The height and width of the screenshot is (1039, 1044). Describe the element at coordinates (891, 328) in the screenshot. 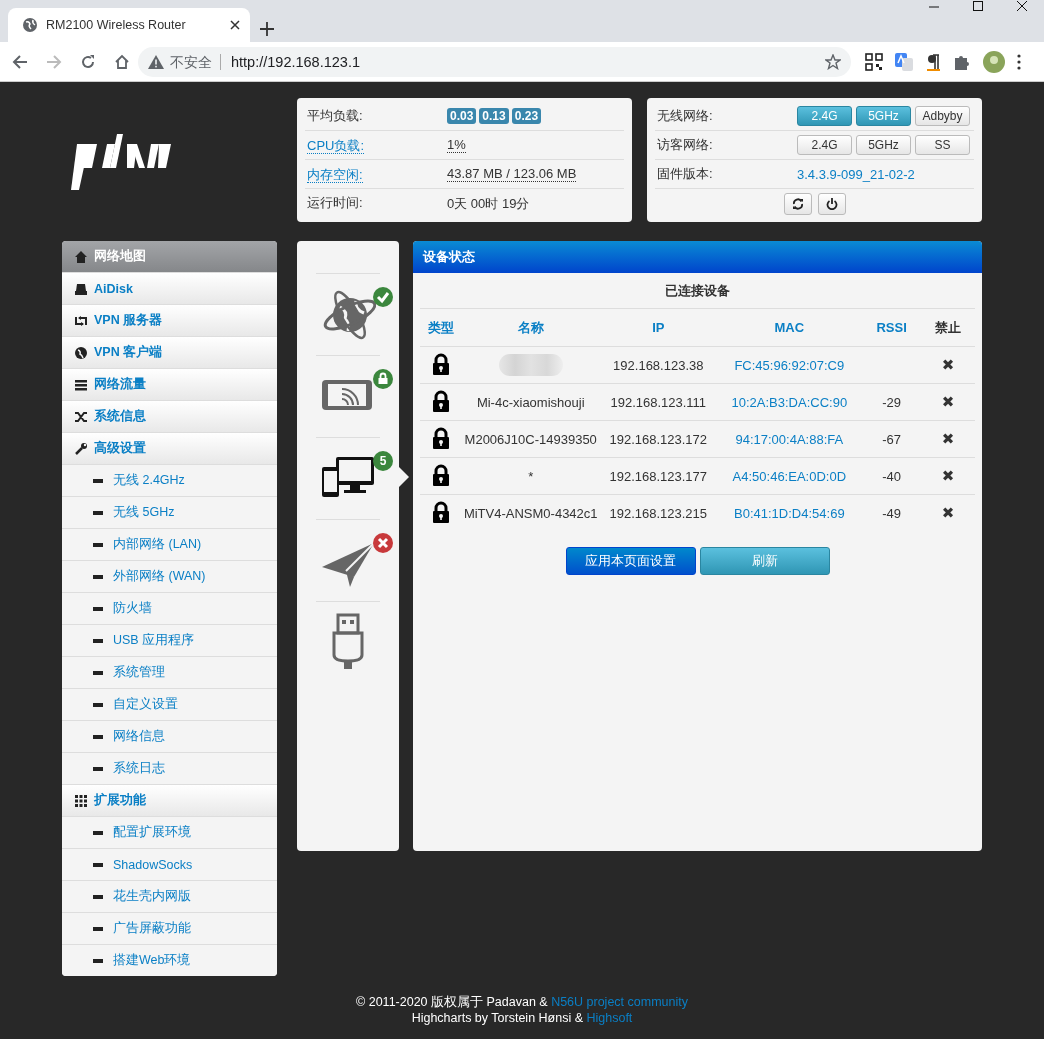

I see `column-header: RSSI` at that location.